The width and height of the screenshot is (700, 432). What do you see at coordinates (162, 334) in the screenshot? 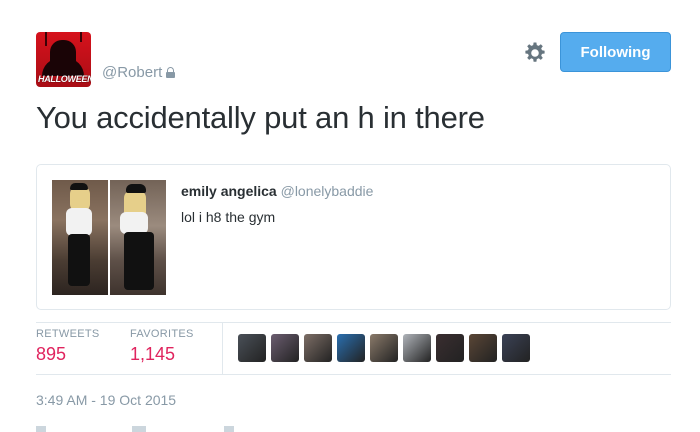
I see `favorites-label: FAVORITES` at bounding box center [162, 334].